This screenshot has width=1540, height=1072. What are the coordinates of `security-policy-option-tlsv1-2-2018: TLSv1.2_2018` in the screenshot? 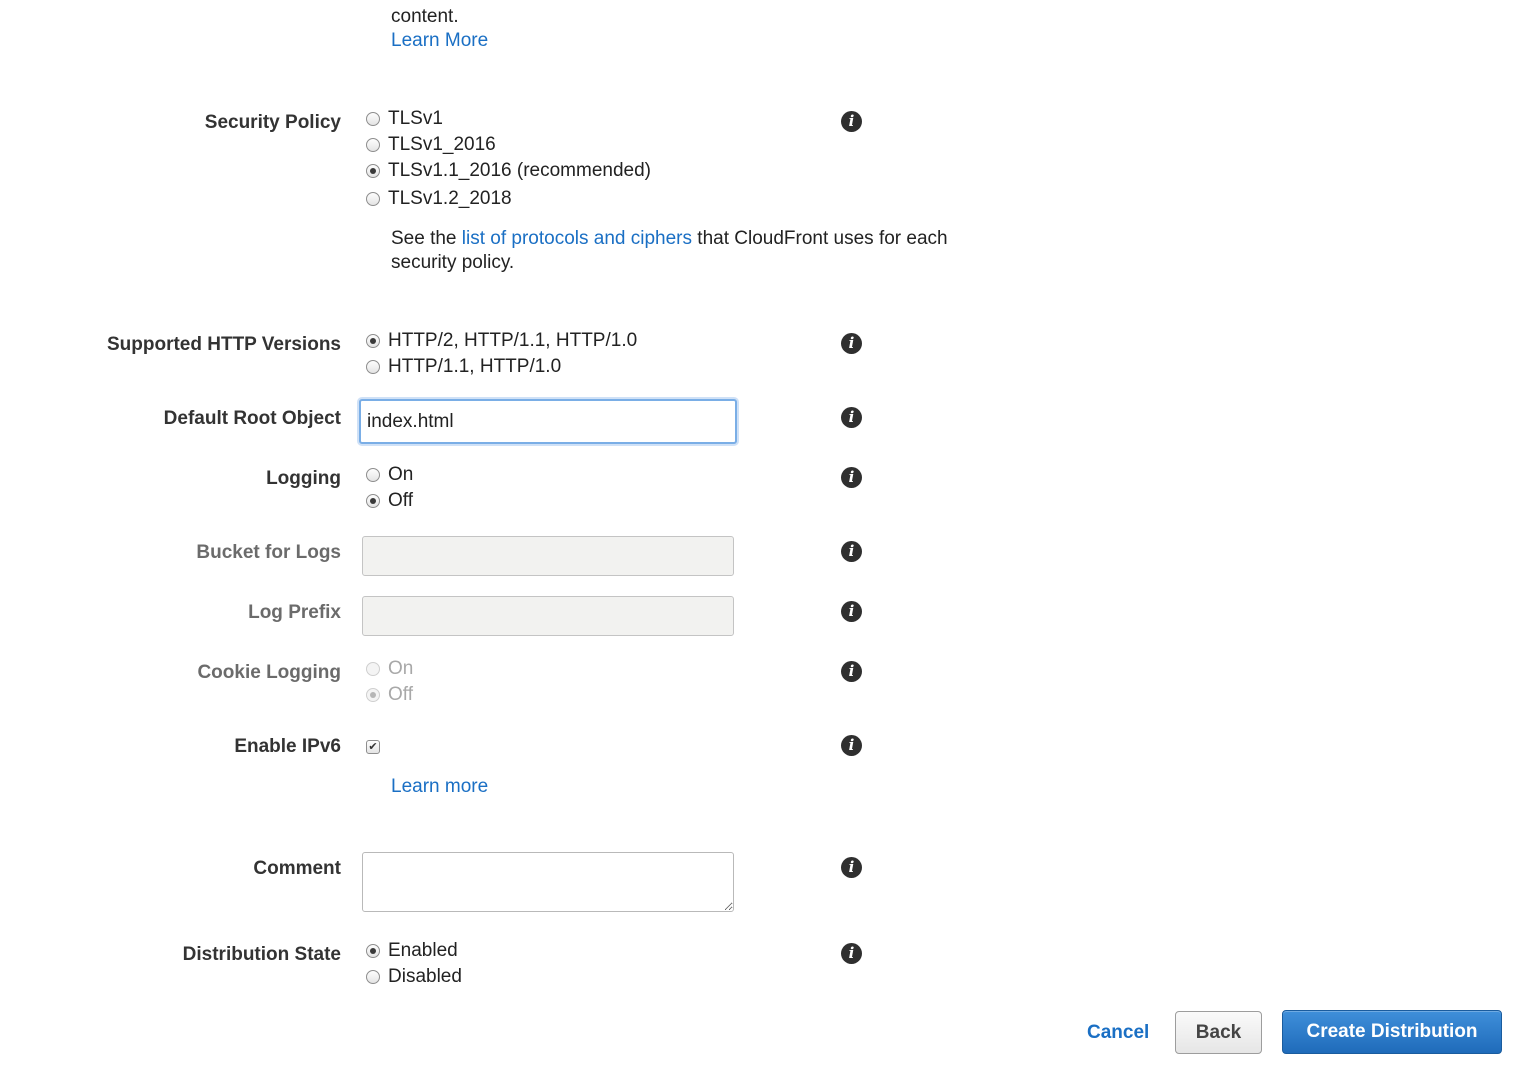 It's located at (439, 199).